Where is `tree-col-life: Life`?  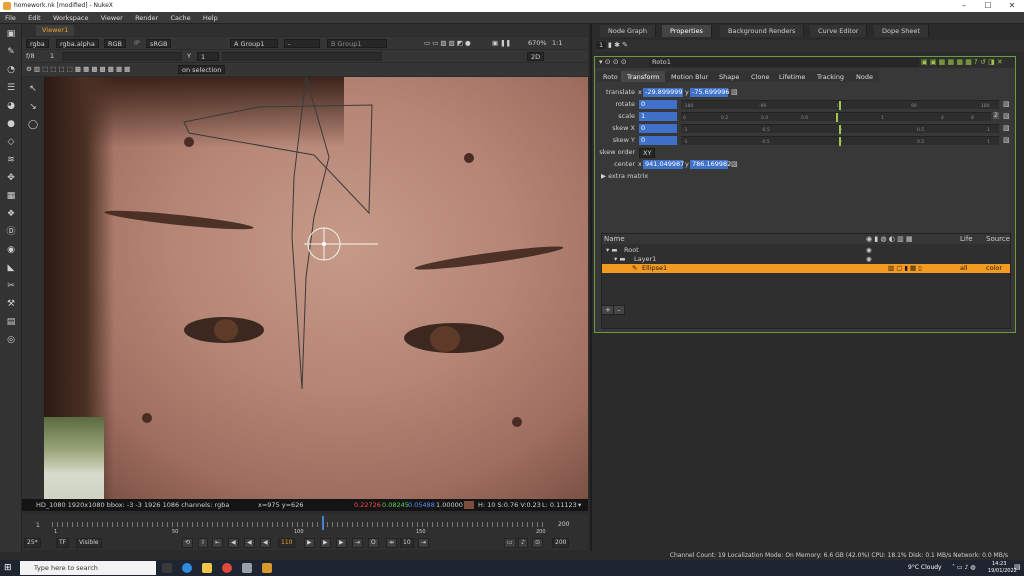
tree-col-life: Life is located at coordinates (966, 239).